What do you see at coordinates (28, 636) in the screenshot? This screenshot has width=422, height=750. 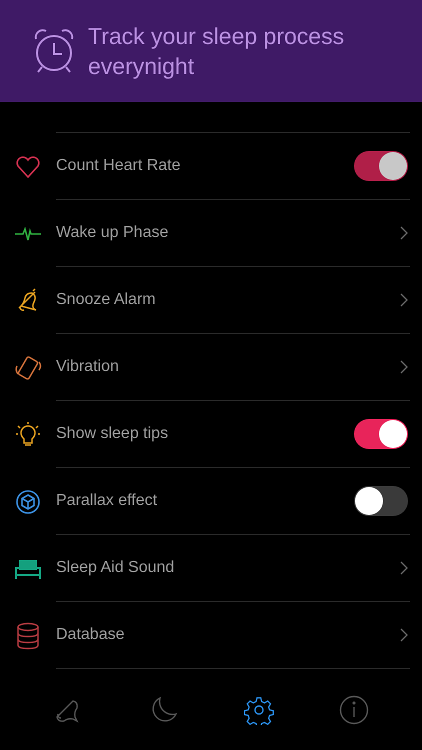 I see `database-icon` at bounding box center [28, 636].